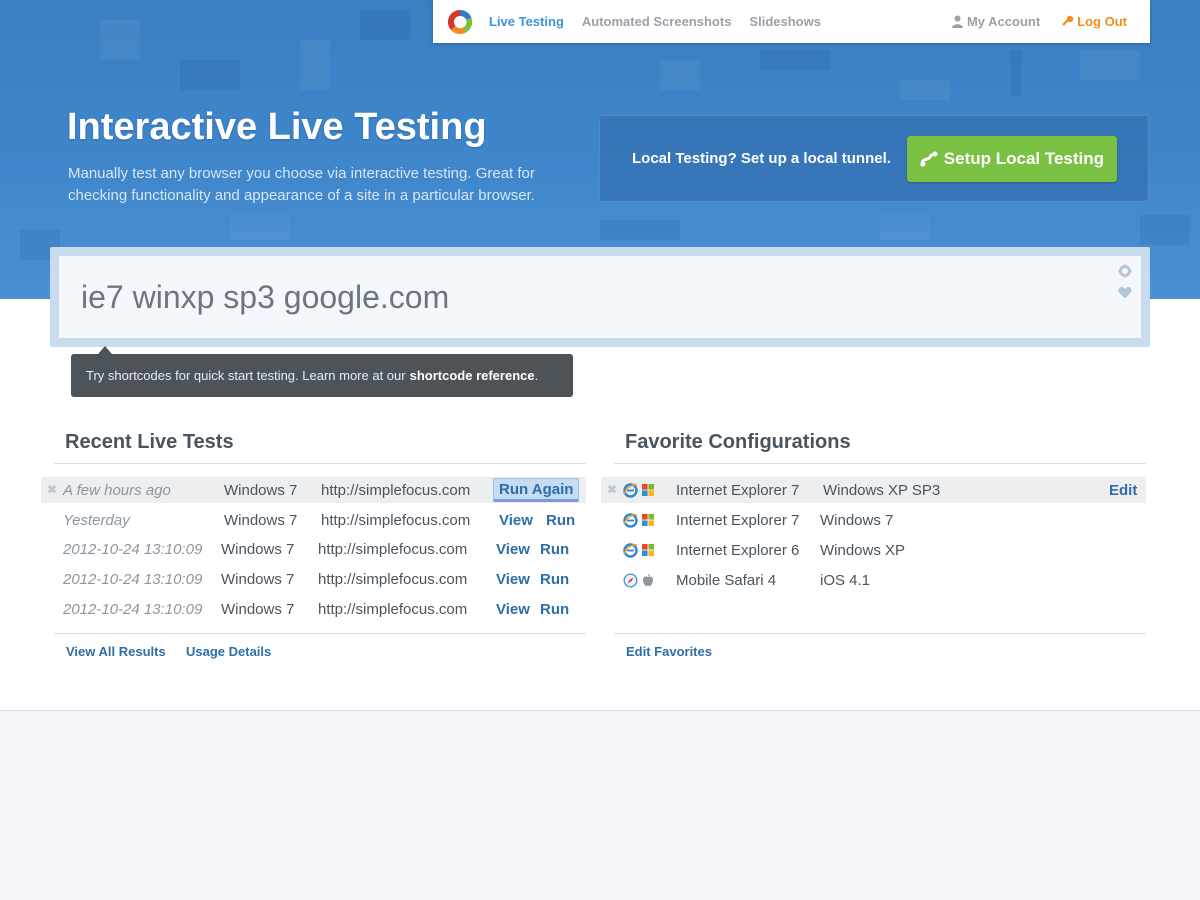 The image size is (1200, 900). I want to click on gear-icon, so click(1125, 271).